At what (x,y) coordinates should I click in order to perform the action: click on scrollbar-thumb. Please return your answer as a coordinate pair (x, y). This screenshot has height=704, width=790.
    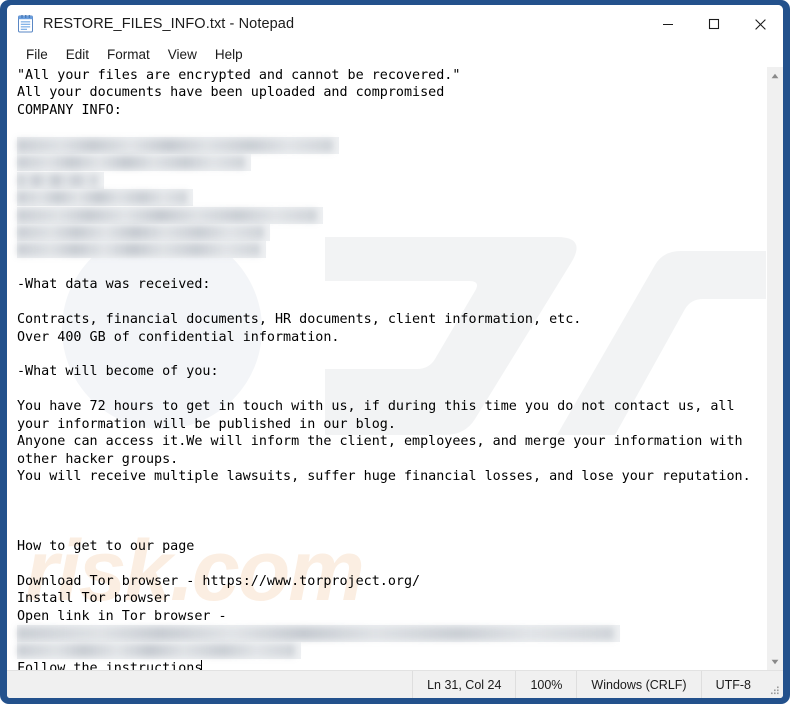
    Looking at the image, I should click on (775, 364).